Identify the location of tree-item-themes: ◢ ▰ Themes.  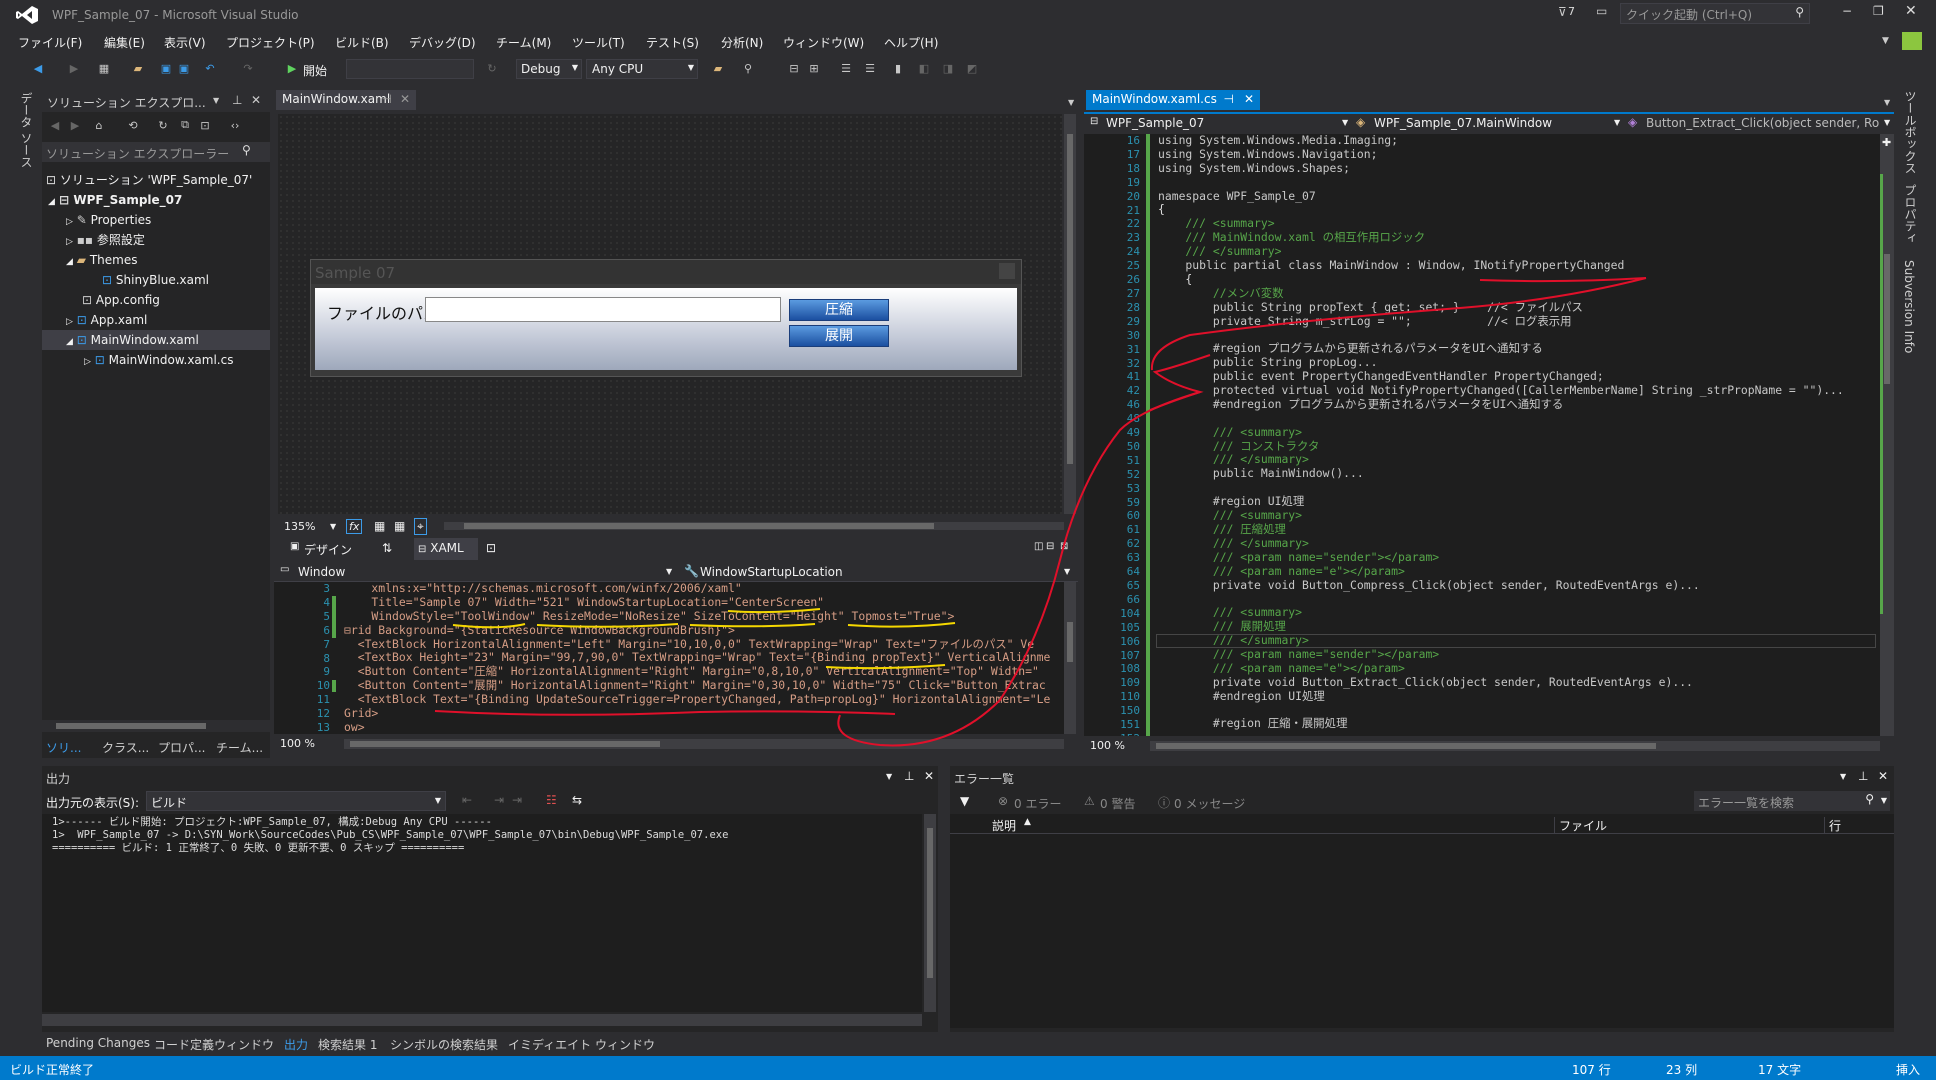
(101, 260).